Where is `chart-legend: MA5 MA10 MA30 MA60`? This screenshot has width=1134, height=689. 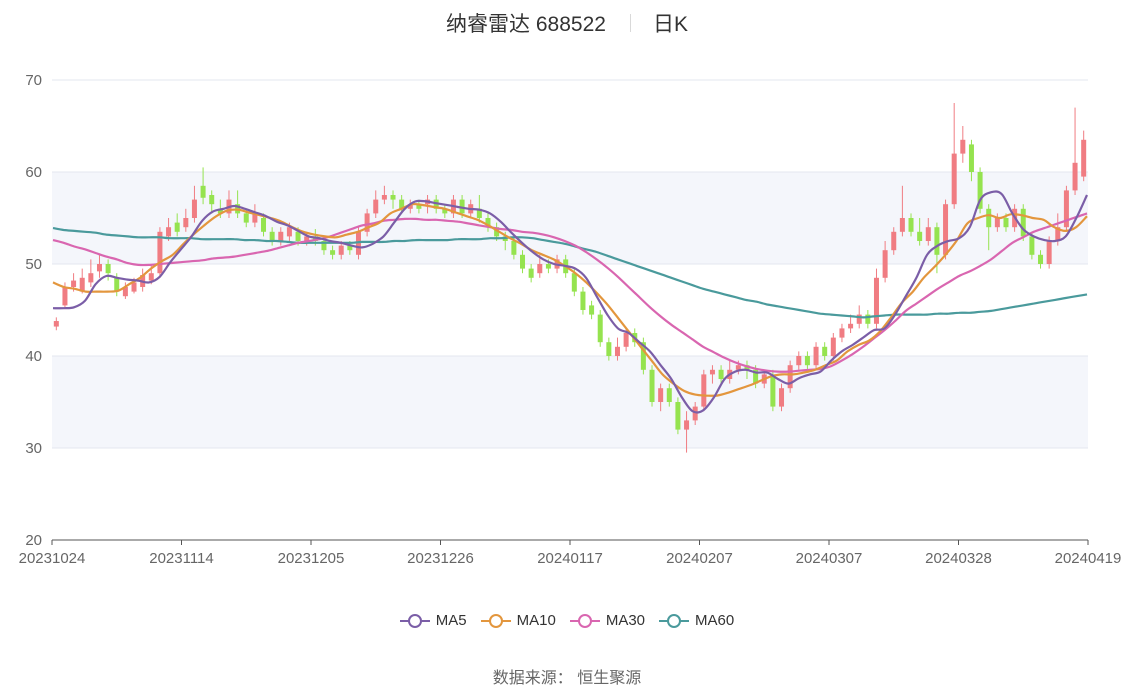
chart-legend: MA5 MA10 MA30 MA60 is located at coordinates (567, 620).